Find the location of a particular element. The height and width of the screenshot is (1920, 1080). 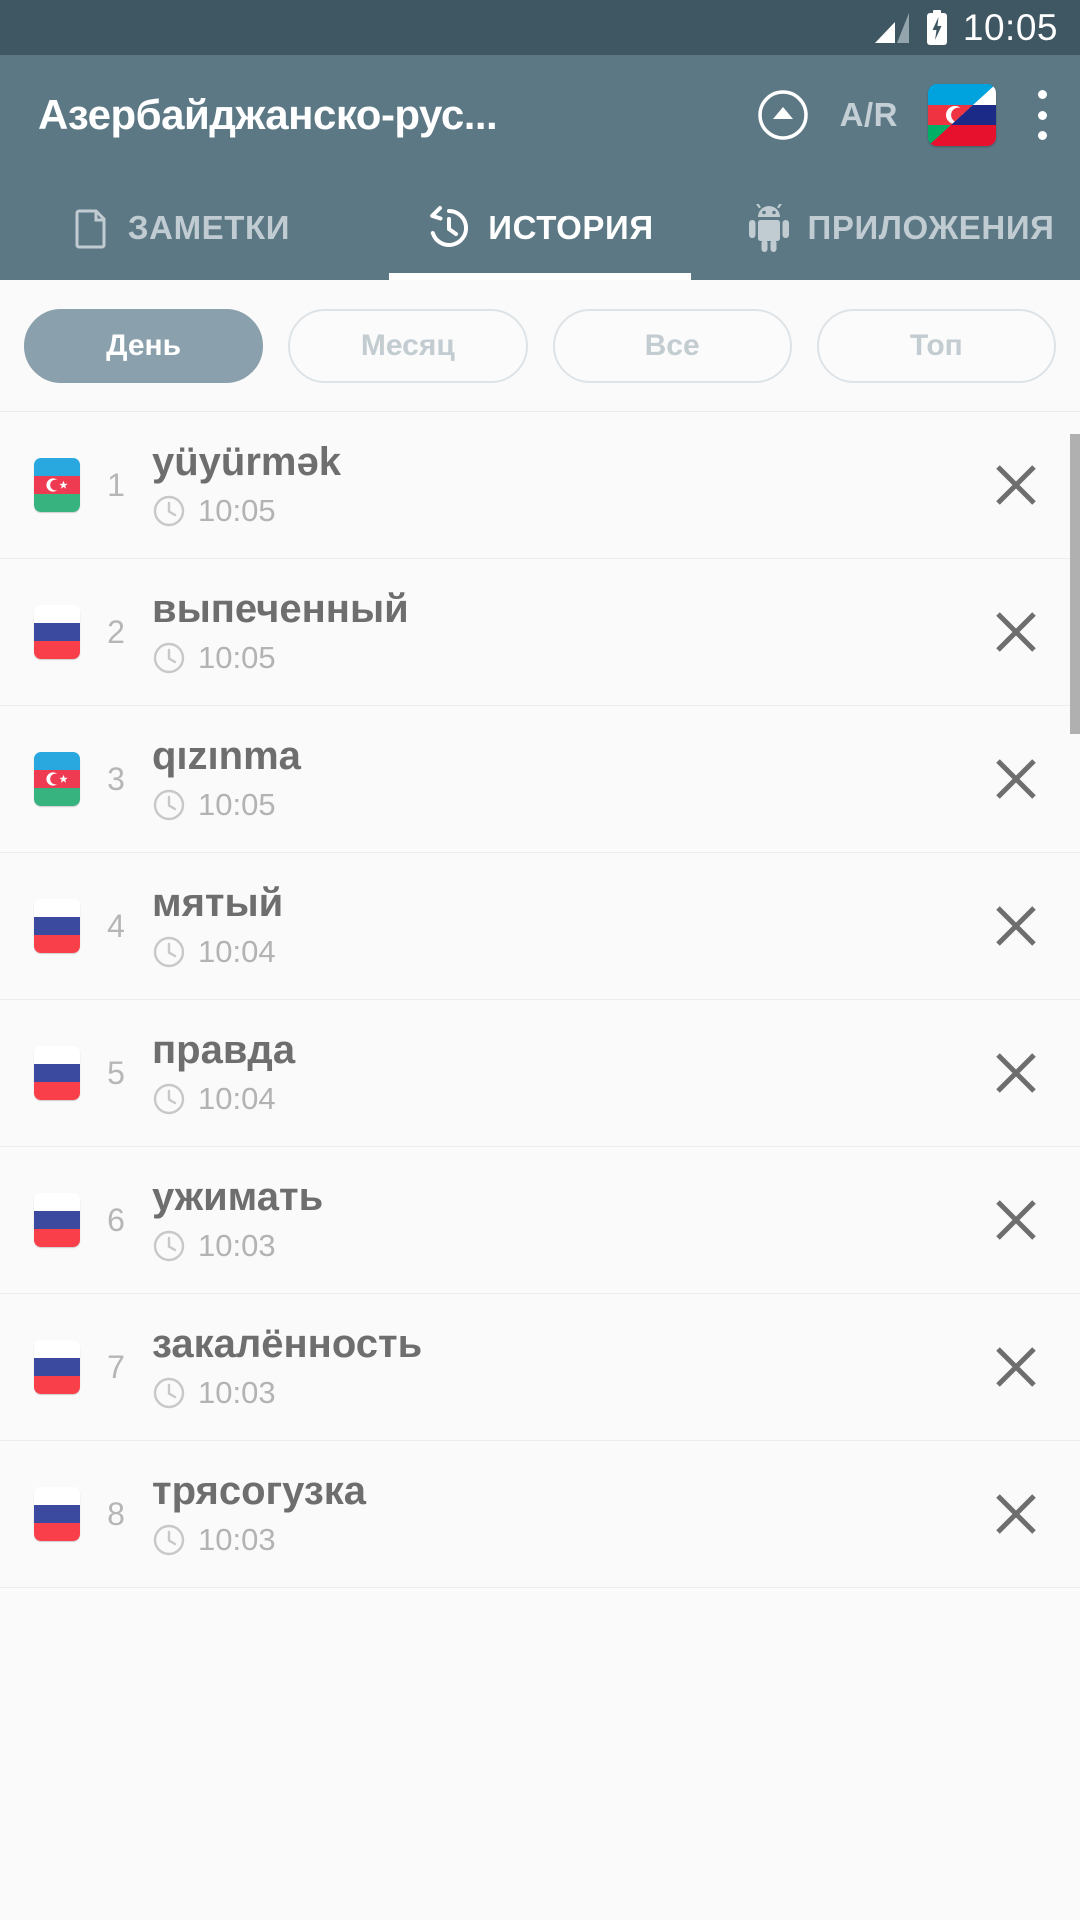

chip-label: Месяц is located at coordinates (407, 345).